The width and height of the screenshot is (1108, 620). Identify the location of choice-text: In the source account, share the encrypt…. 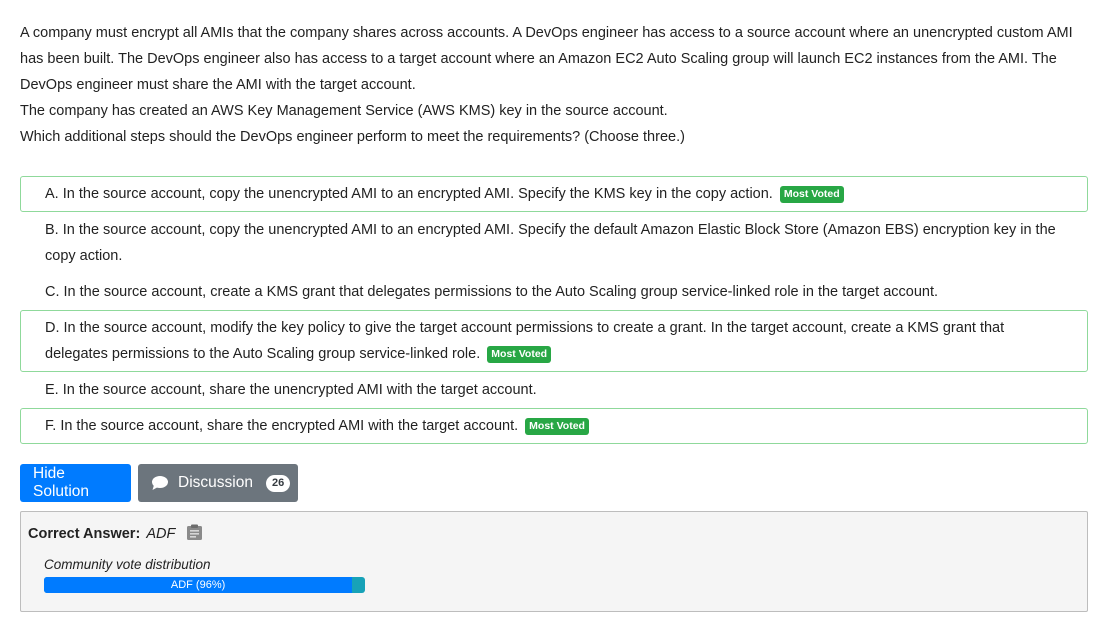
(289, 426).